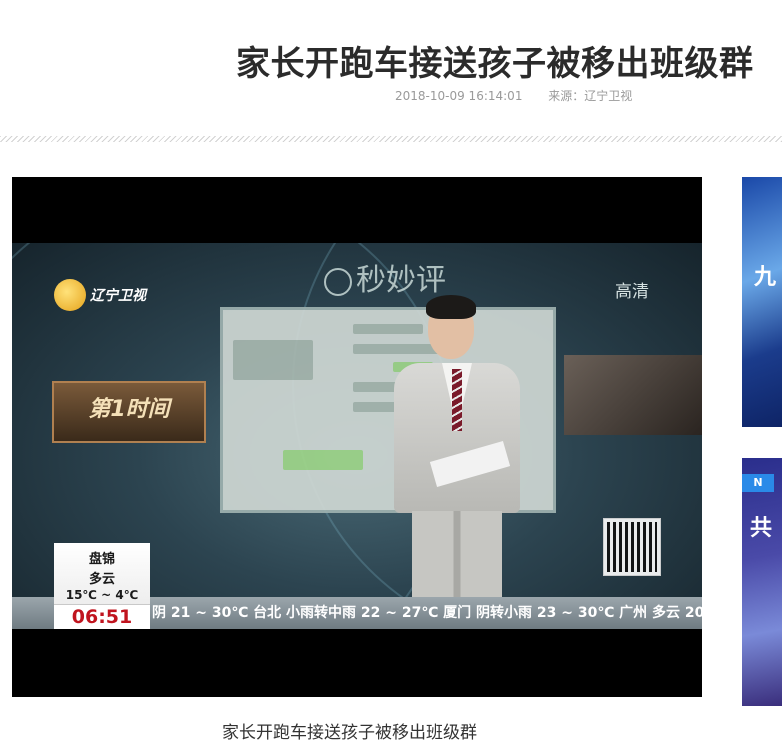 The image size is (782, 750). I want to click on ad-text: 共, so click(761, 528).